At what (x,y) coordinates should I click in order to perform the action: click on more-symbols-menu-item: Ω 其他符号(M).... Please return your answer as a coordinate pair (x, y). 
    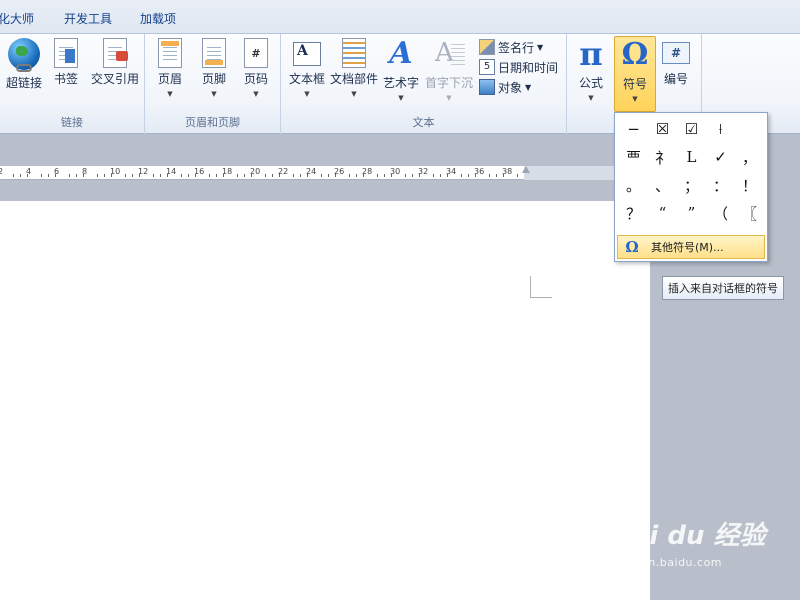
    Looking at the image, I should click on (691, 247).